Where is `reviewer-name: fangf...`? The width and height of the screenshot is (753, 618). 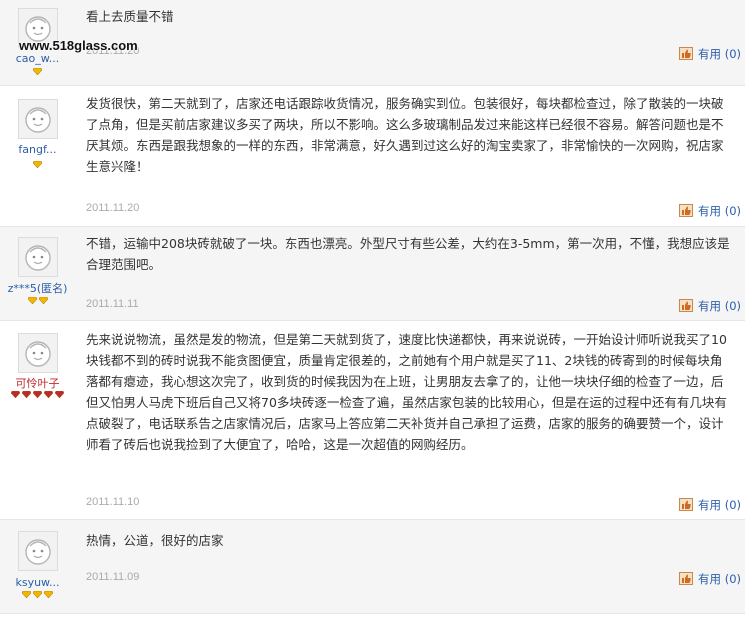 reviewer-name: fangf... is located at coordinates (37, 149).